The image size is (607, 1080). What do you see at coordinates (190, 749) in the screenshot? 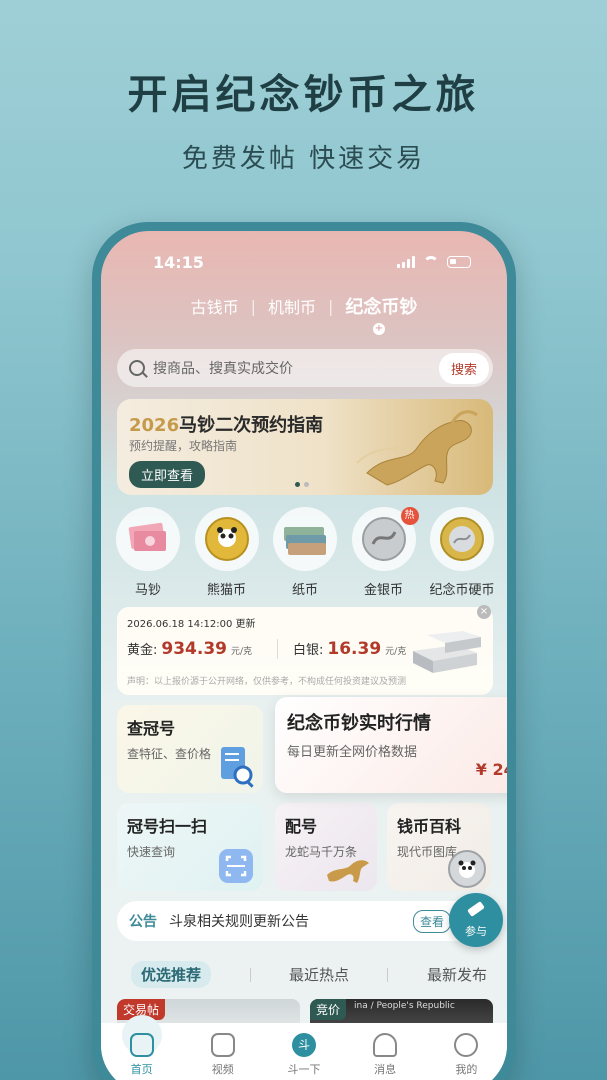
I see `crown-number-card: 查冠号 查特征、查价格` at bounding box center [190, 749].